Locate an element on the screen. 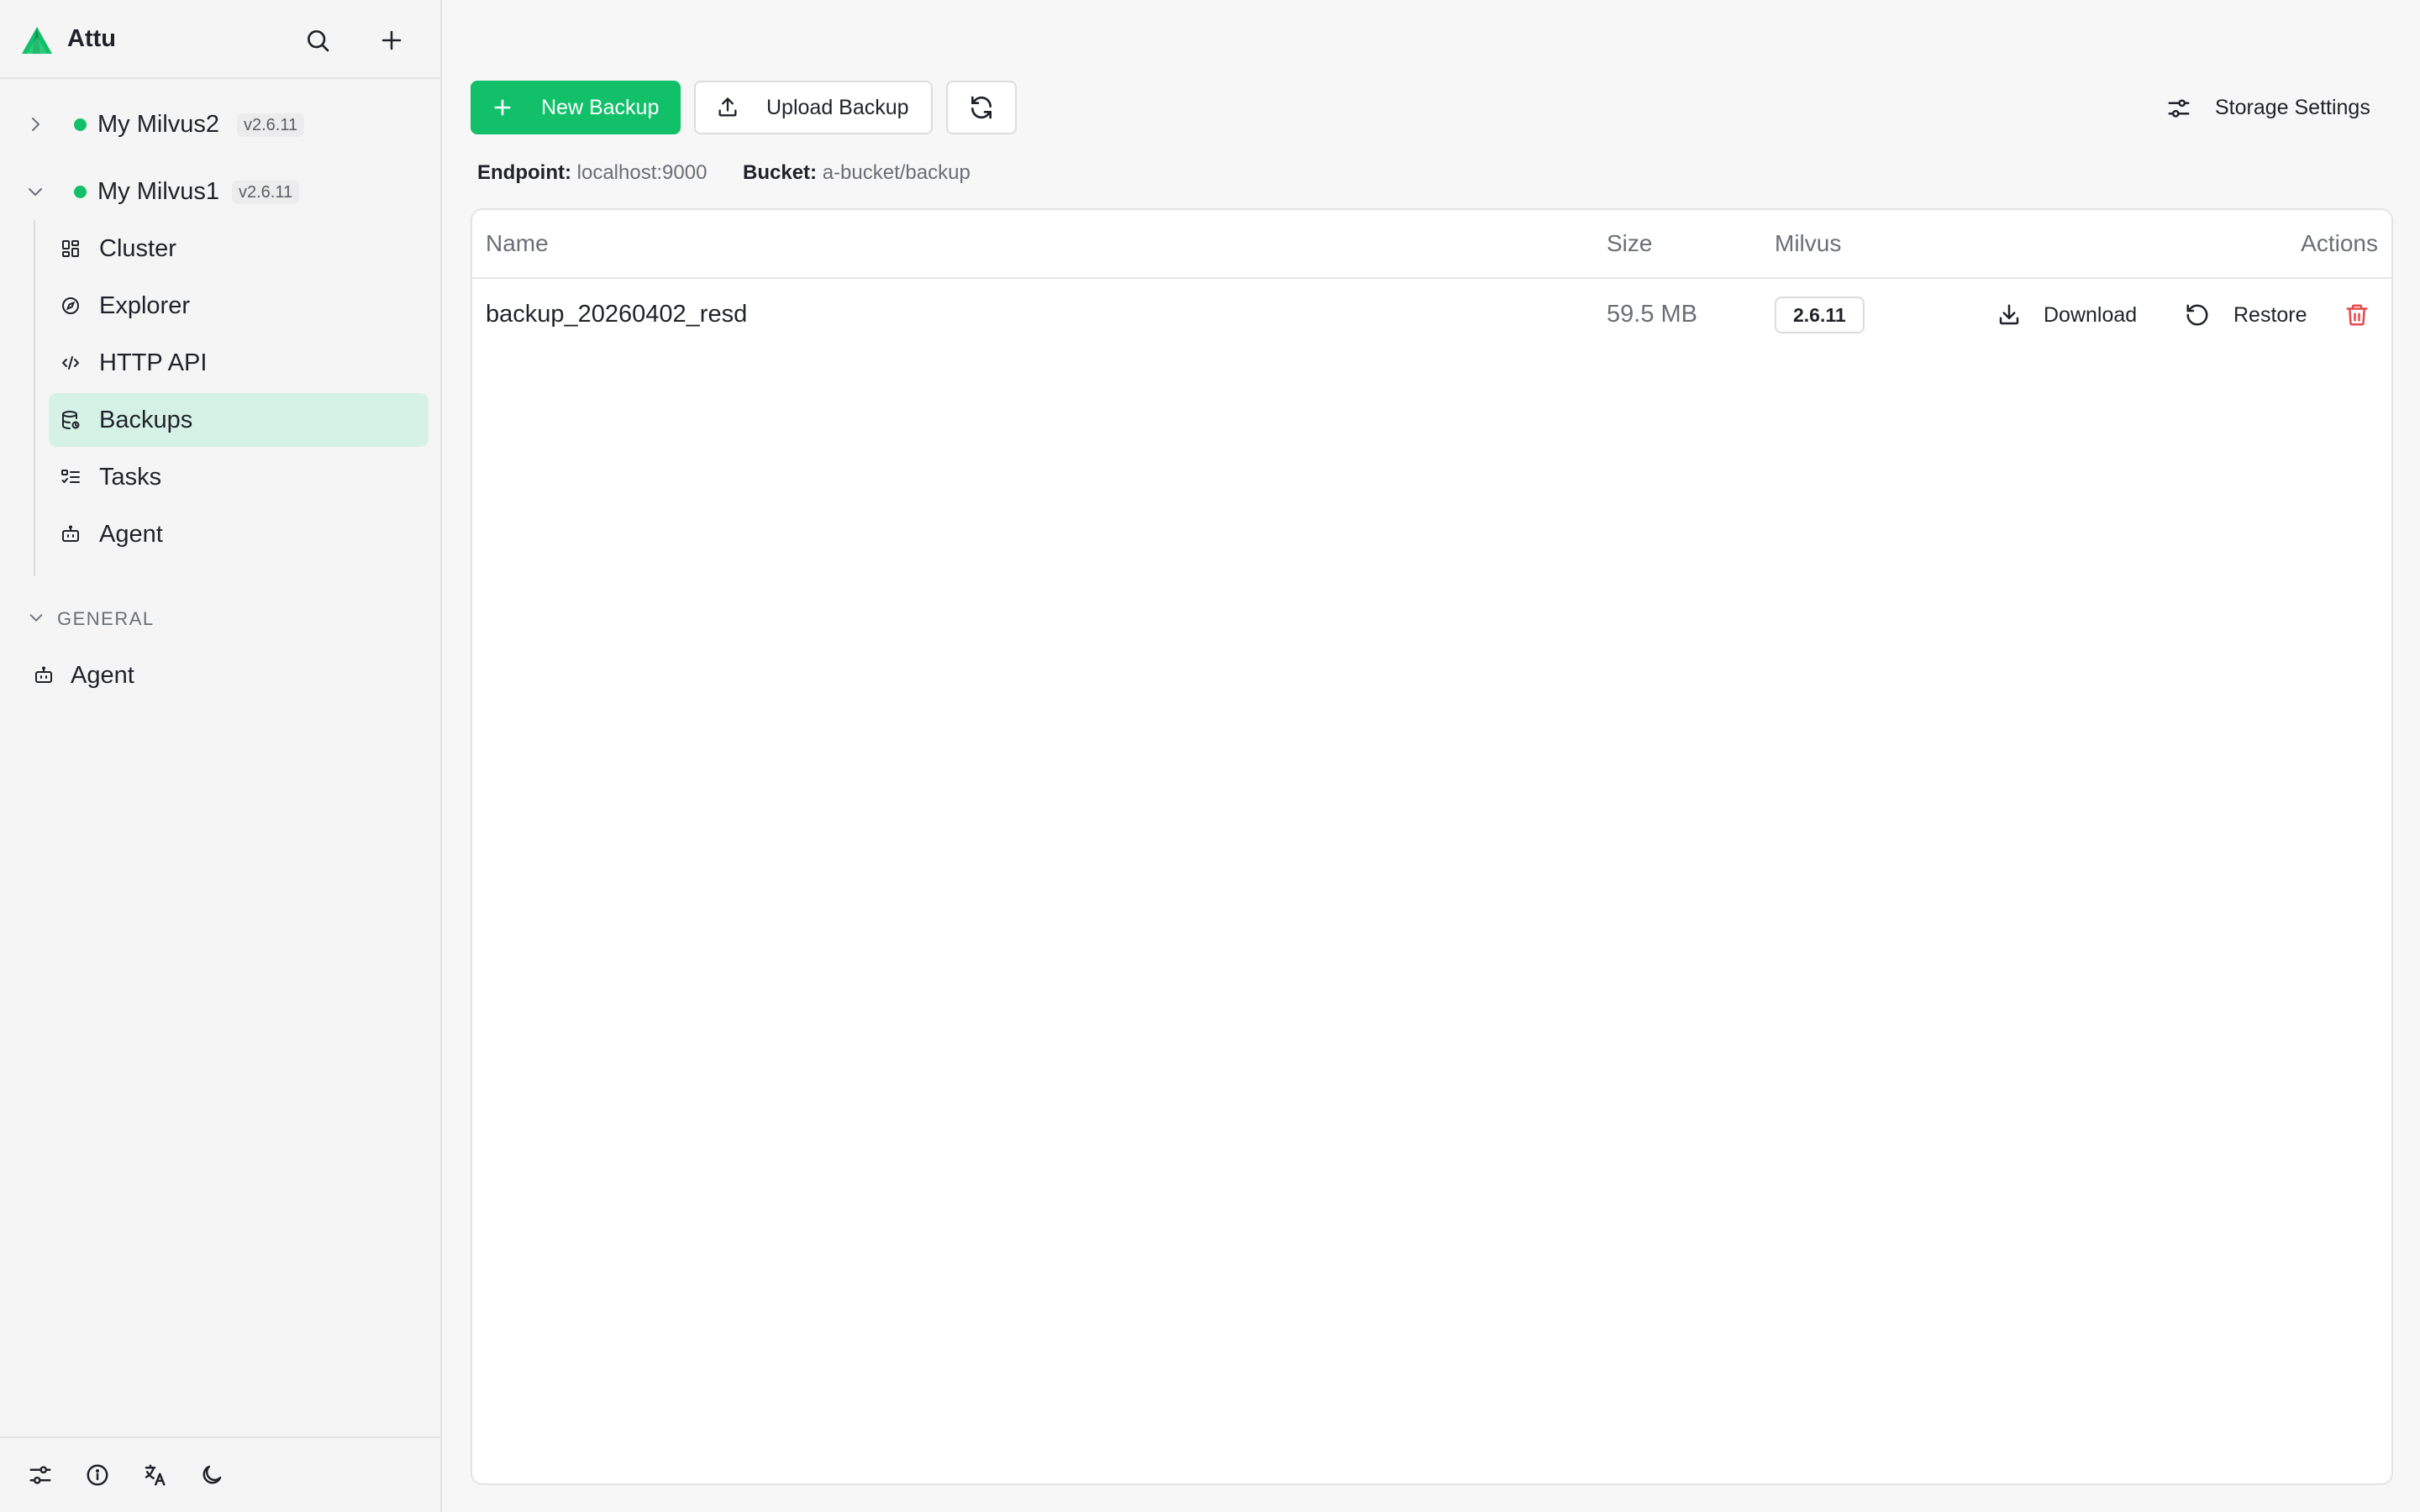 This screenshot has width=2420, height=1512. trash-icon is located at coordinates (2357, 315).